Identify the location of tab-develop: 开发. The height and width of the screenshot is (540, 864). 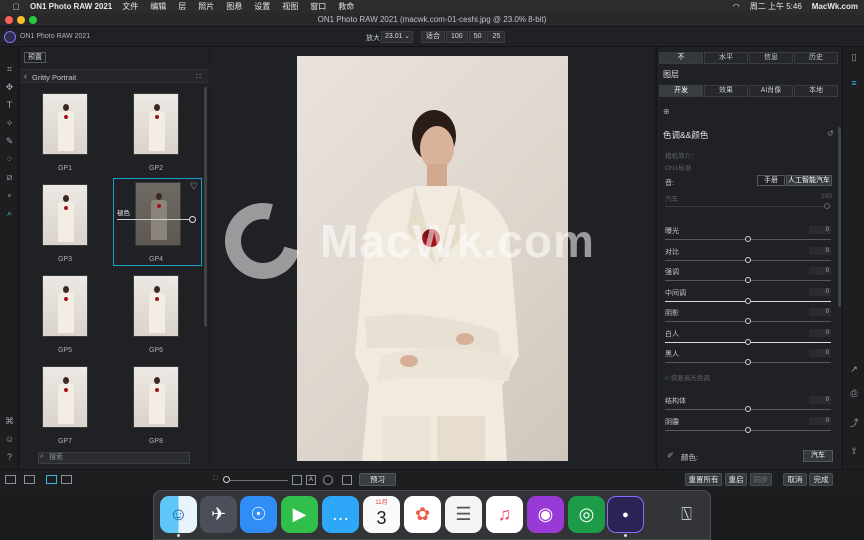
(681, 91).